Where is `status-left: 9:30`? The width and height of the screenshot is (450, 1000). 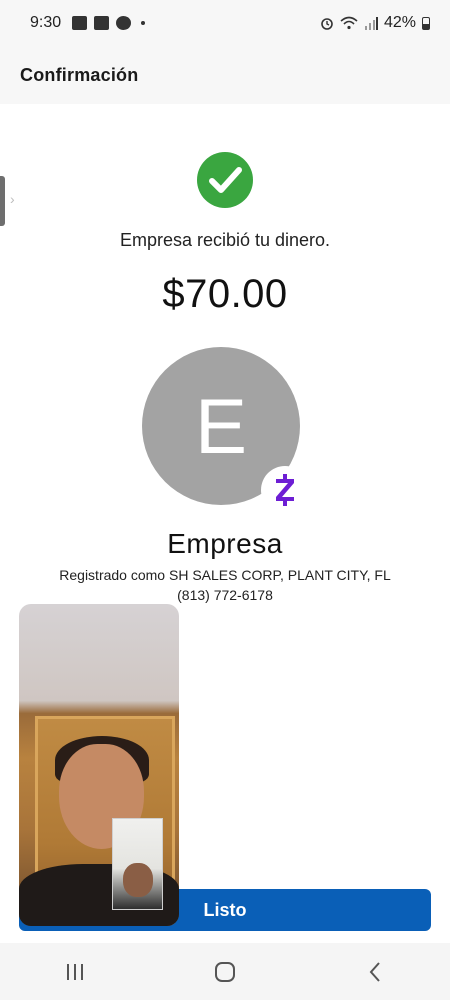 status-left: 9:30 is located at coordinates (88, 23).